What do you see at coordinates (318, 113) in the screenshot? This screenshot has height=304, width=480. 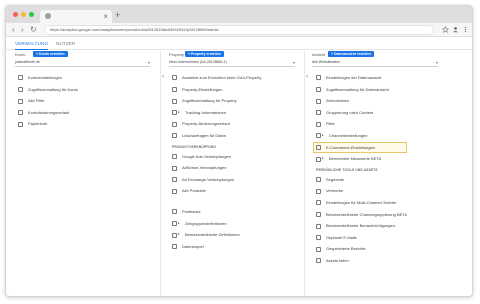 I see `content-icon` at bounding box center [318, 113].